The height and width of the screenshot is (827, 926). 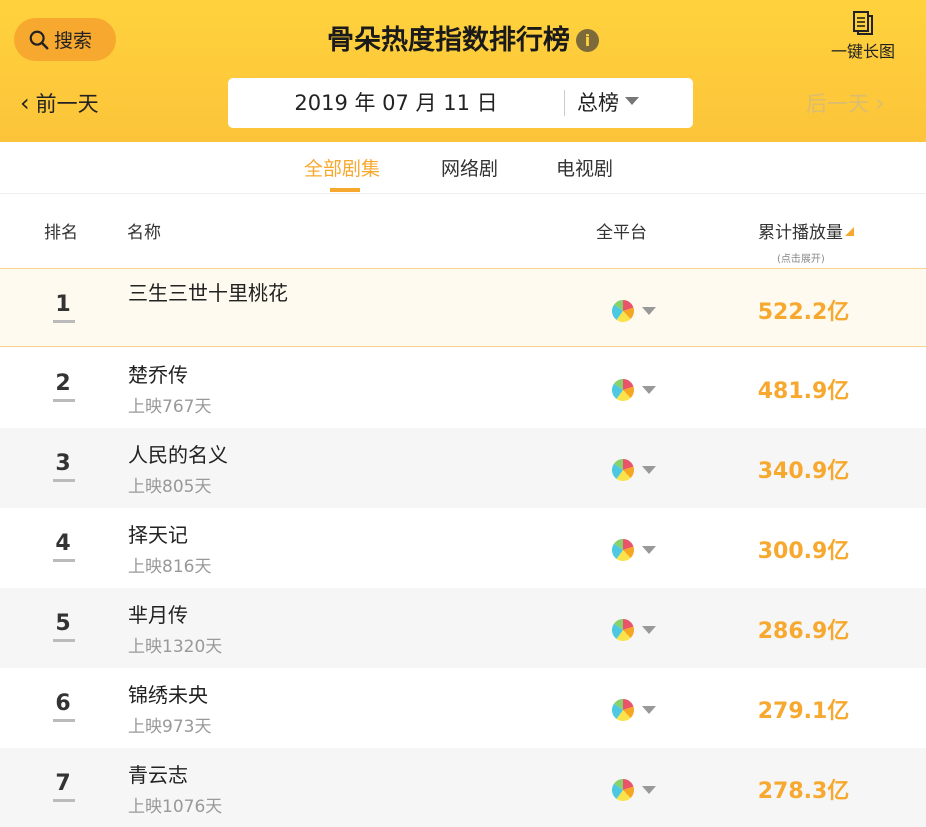 What do you see at coordinates (178, 455) in the screenshot?
I see `series-name: 人民的名义` at bounding box center [178, 455].